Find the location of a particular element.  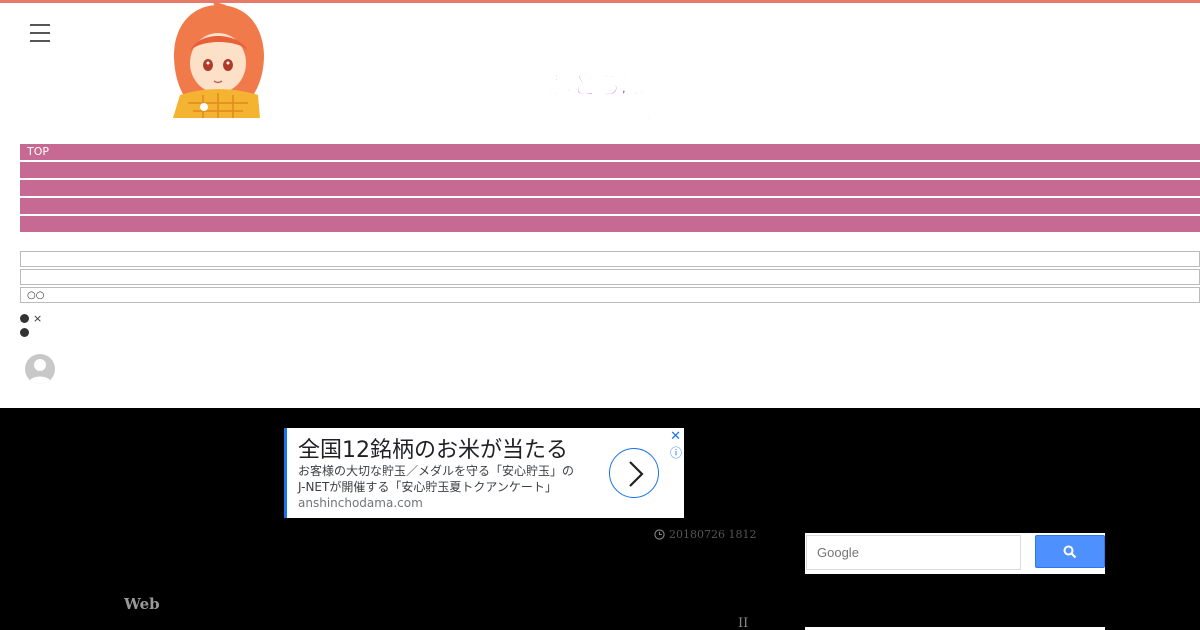

box-list: ○○ is located at coordinates (610, 278).